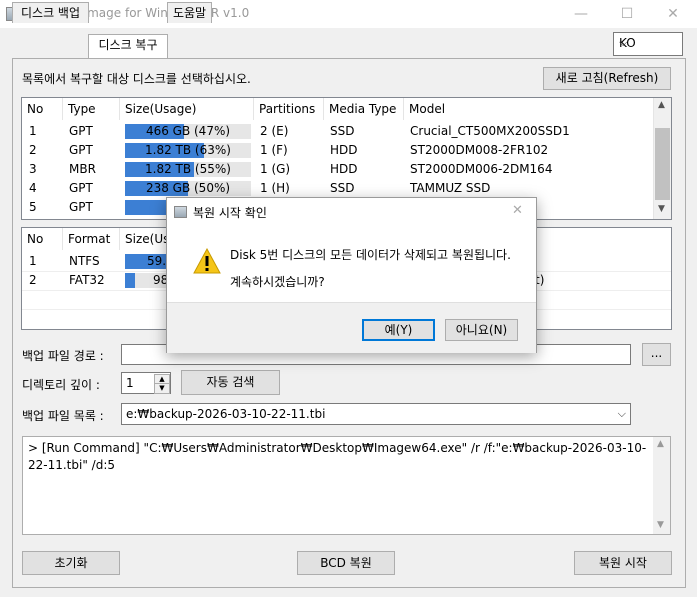  What do you see at coordinates (91, 109) in the screenshot?
I see `column-header-type: Type` at bounding box center [91, 109].